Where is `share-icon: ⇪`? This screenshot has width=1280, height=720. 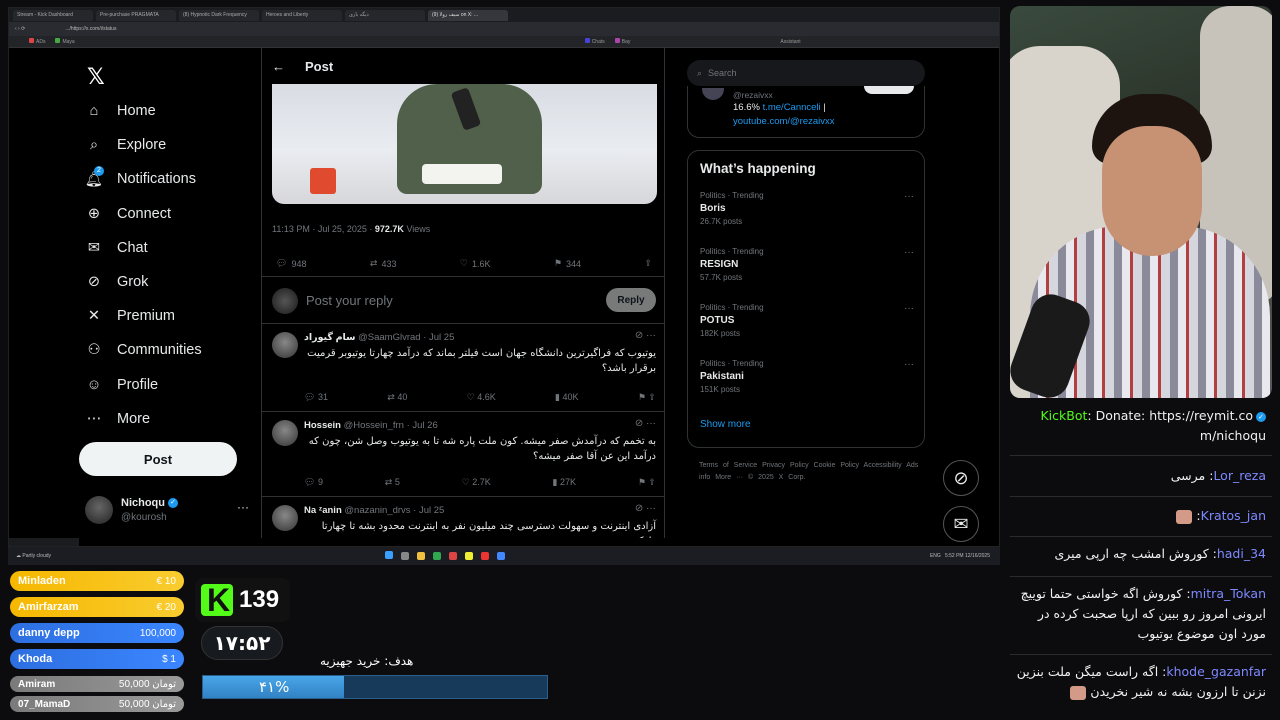
share-icon: ⇪ is located at coordinates (648, 263).